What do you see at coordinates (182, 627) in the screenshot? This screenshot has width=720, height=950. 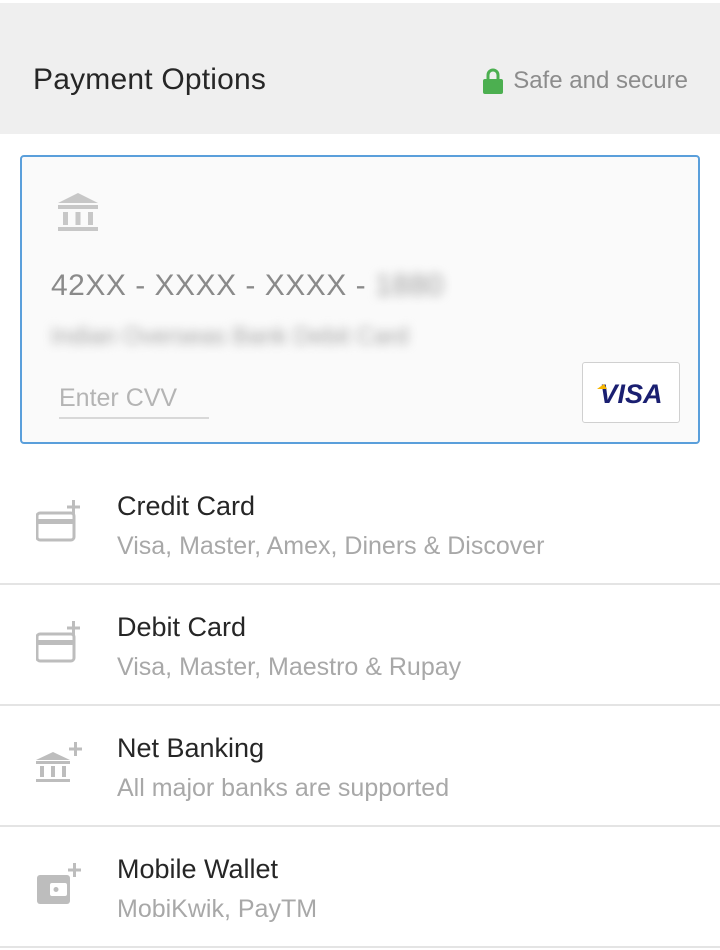 I see `option-title: Debit Card` at bounding box center [182, 627].